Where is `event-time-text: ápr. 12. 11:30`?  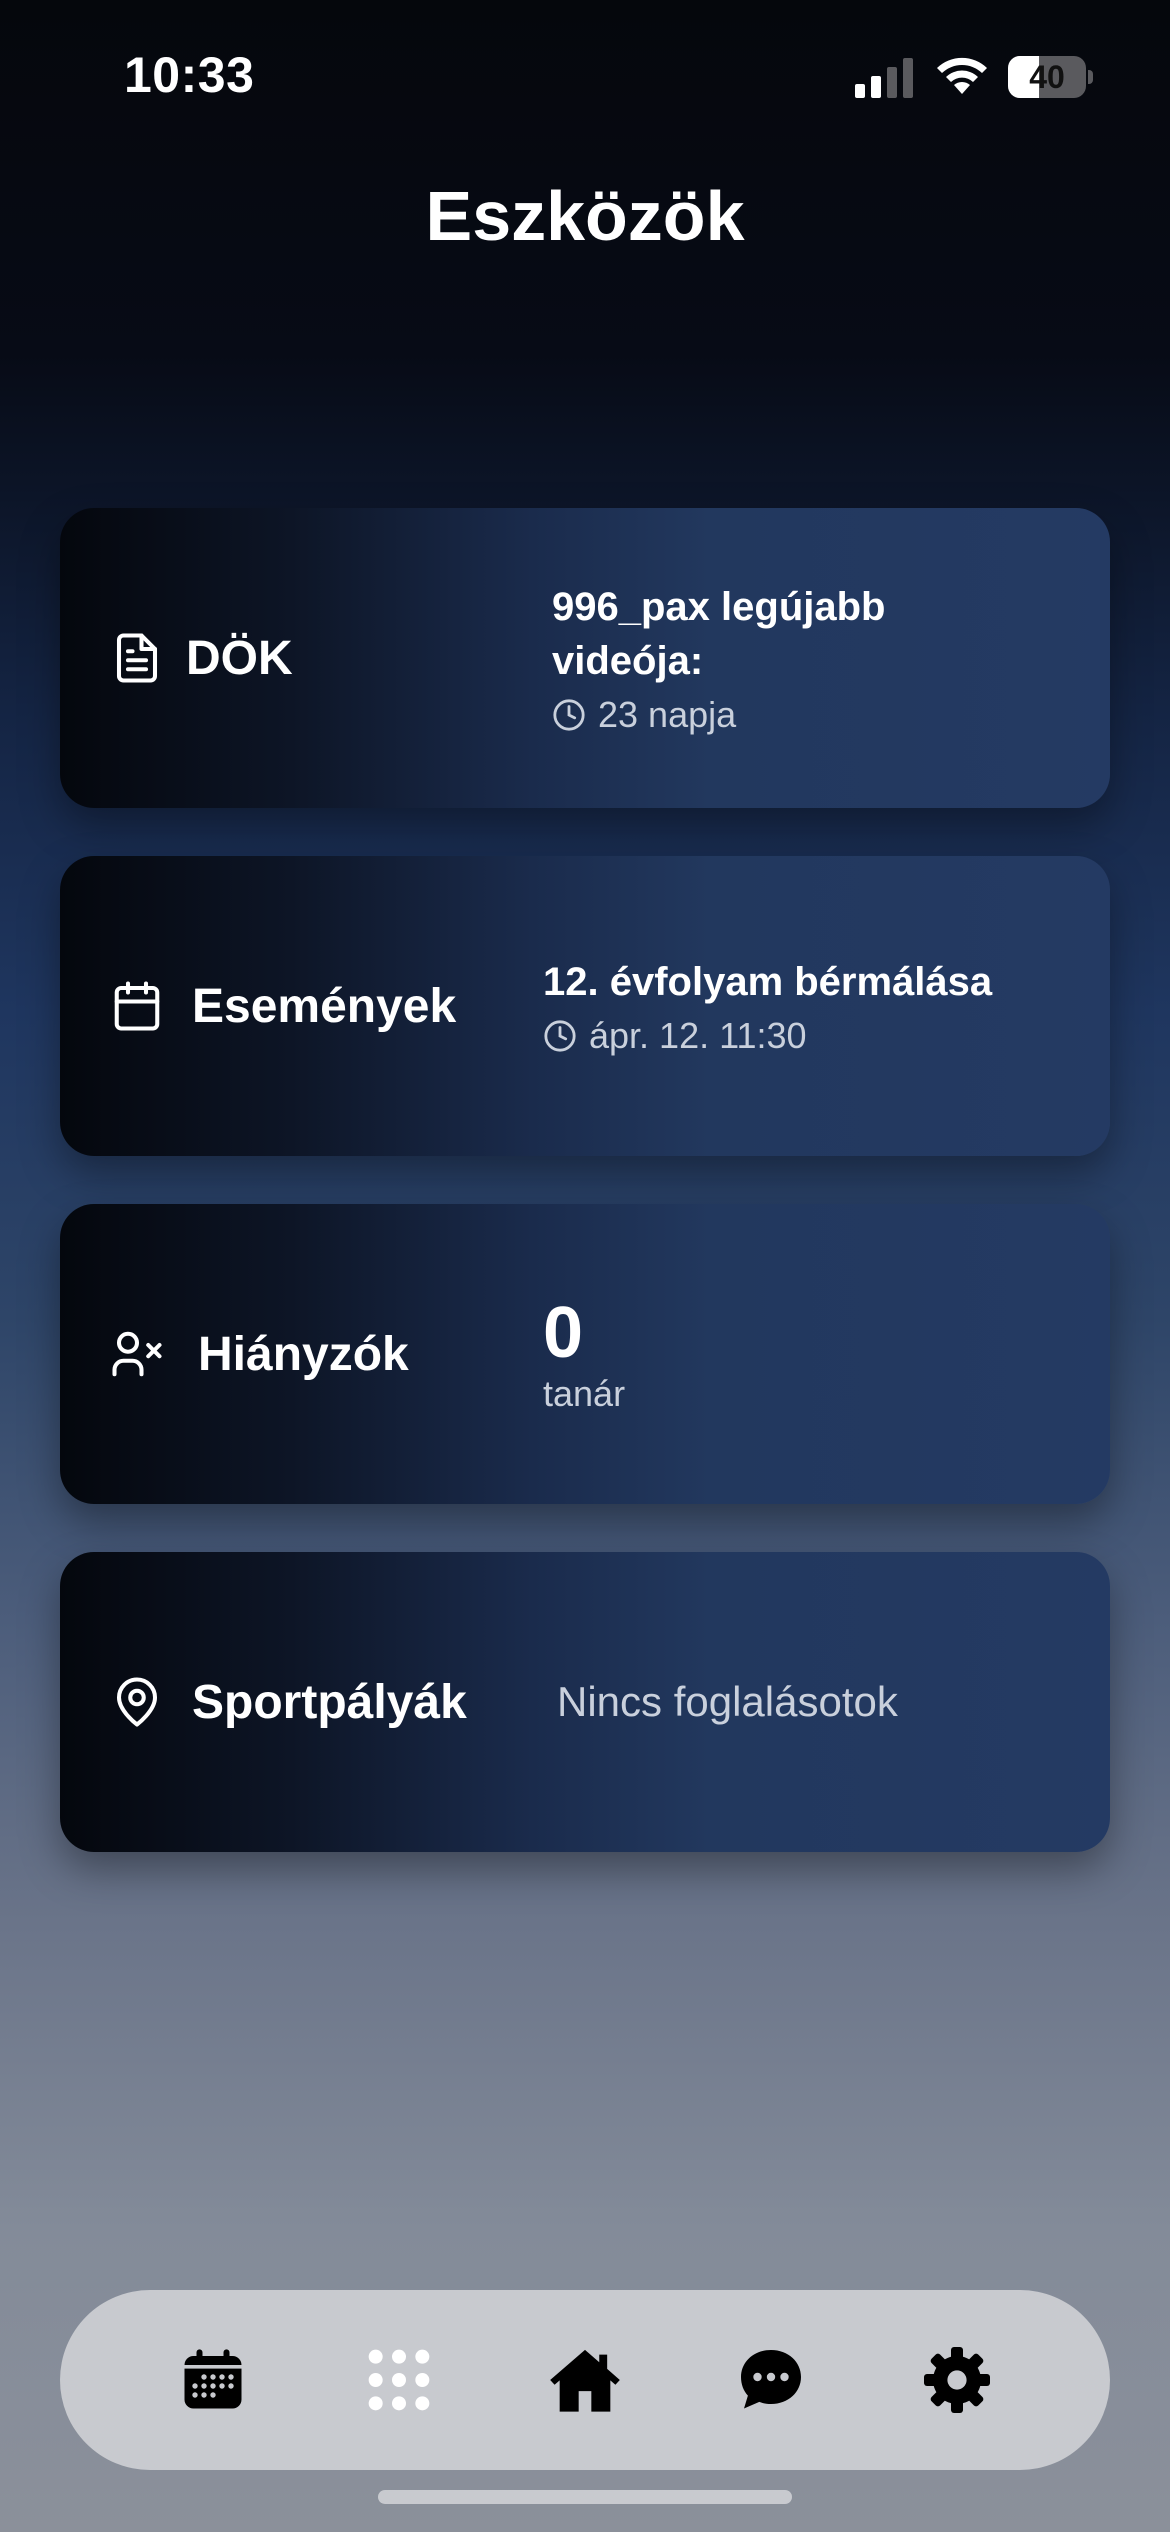 event-time-text: ápr. 12. 11:30 is located at coordinates (698, 1035).